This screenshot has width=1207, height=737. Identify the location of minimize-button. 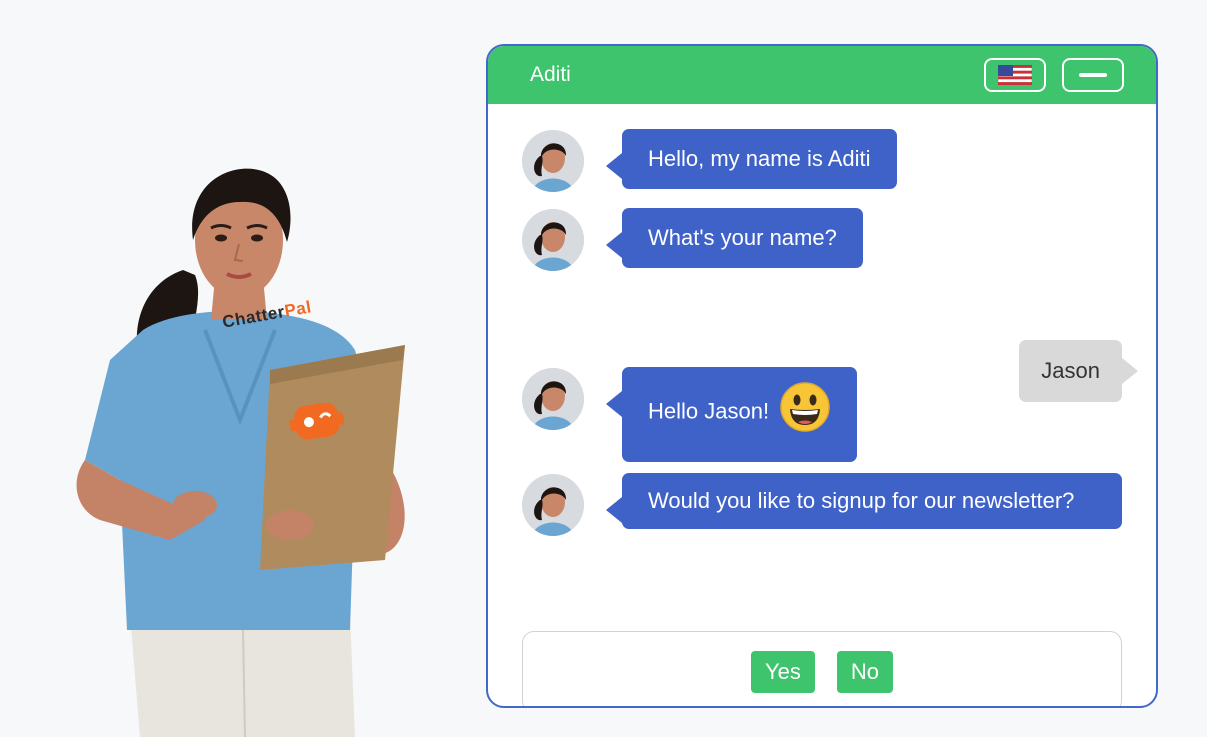
(1093, 75).